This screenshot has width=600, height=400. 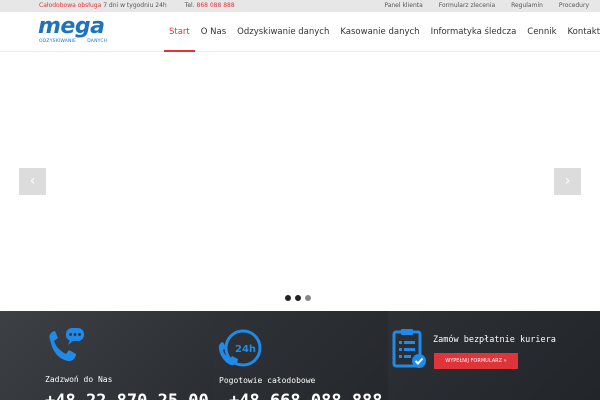 What do you see at coordinates (306, 395) in the screenshot?
I see `emergency-phone-number: +48 668 088 888` at bounding box center [306, 395].